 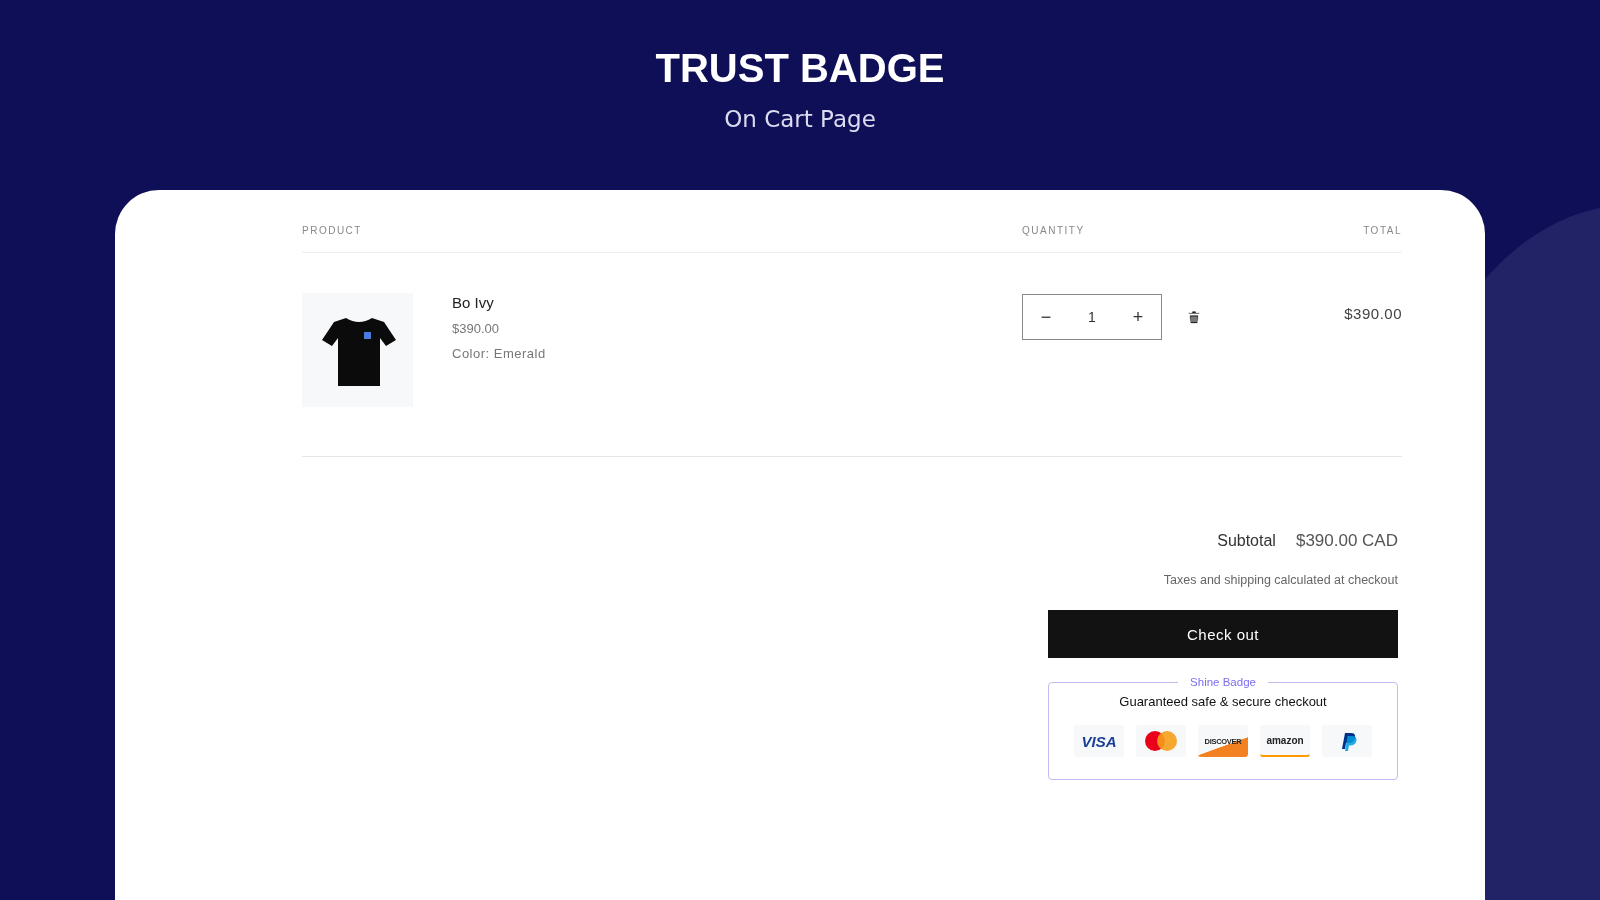 I want to click on product-price: $390.00, so click(x=476, y=328).